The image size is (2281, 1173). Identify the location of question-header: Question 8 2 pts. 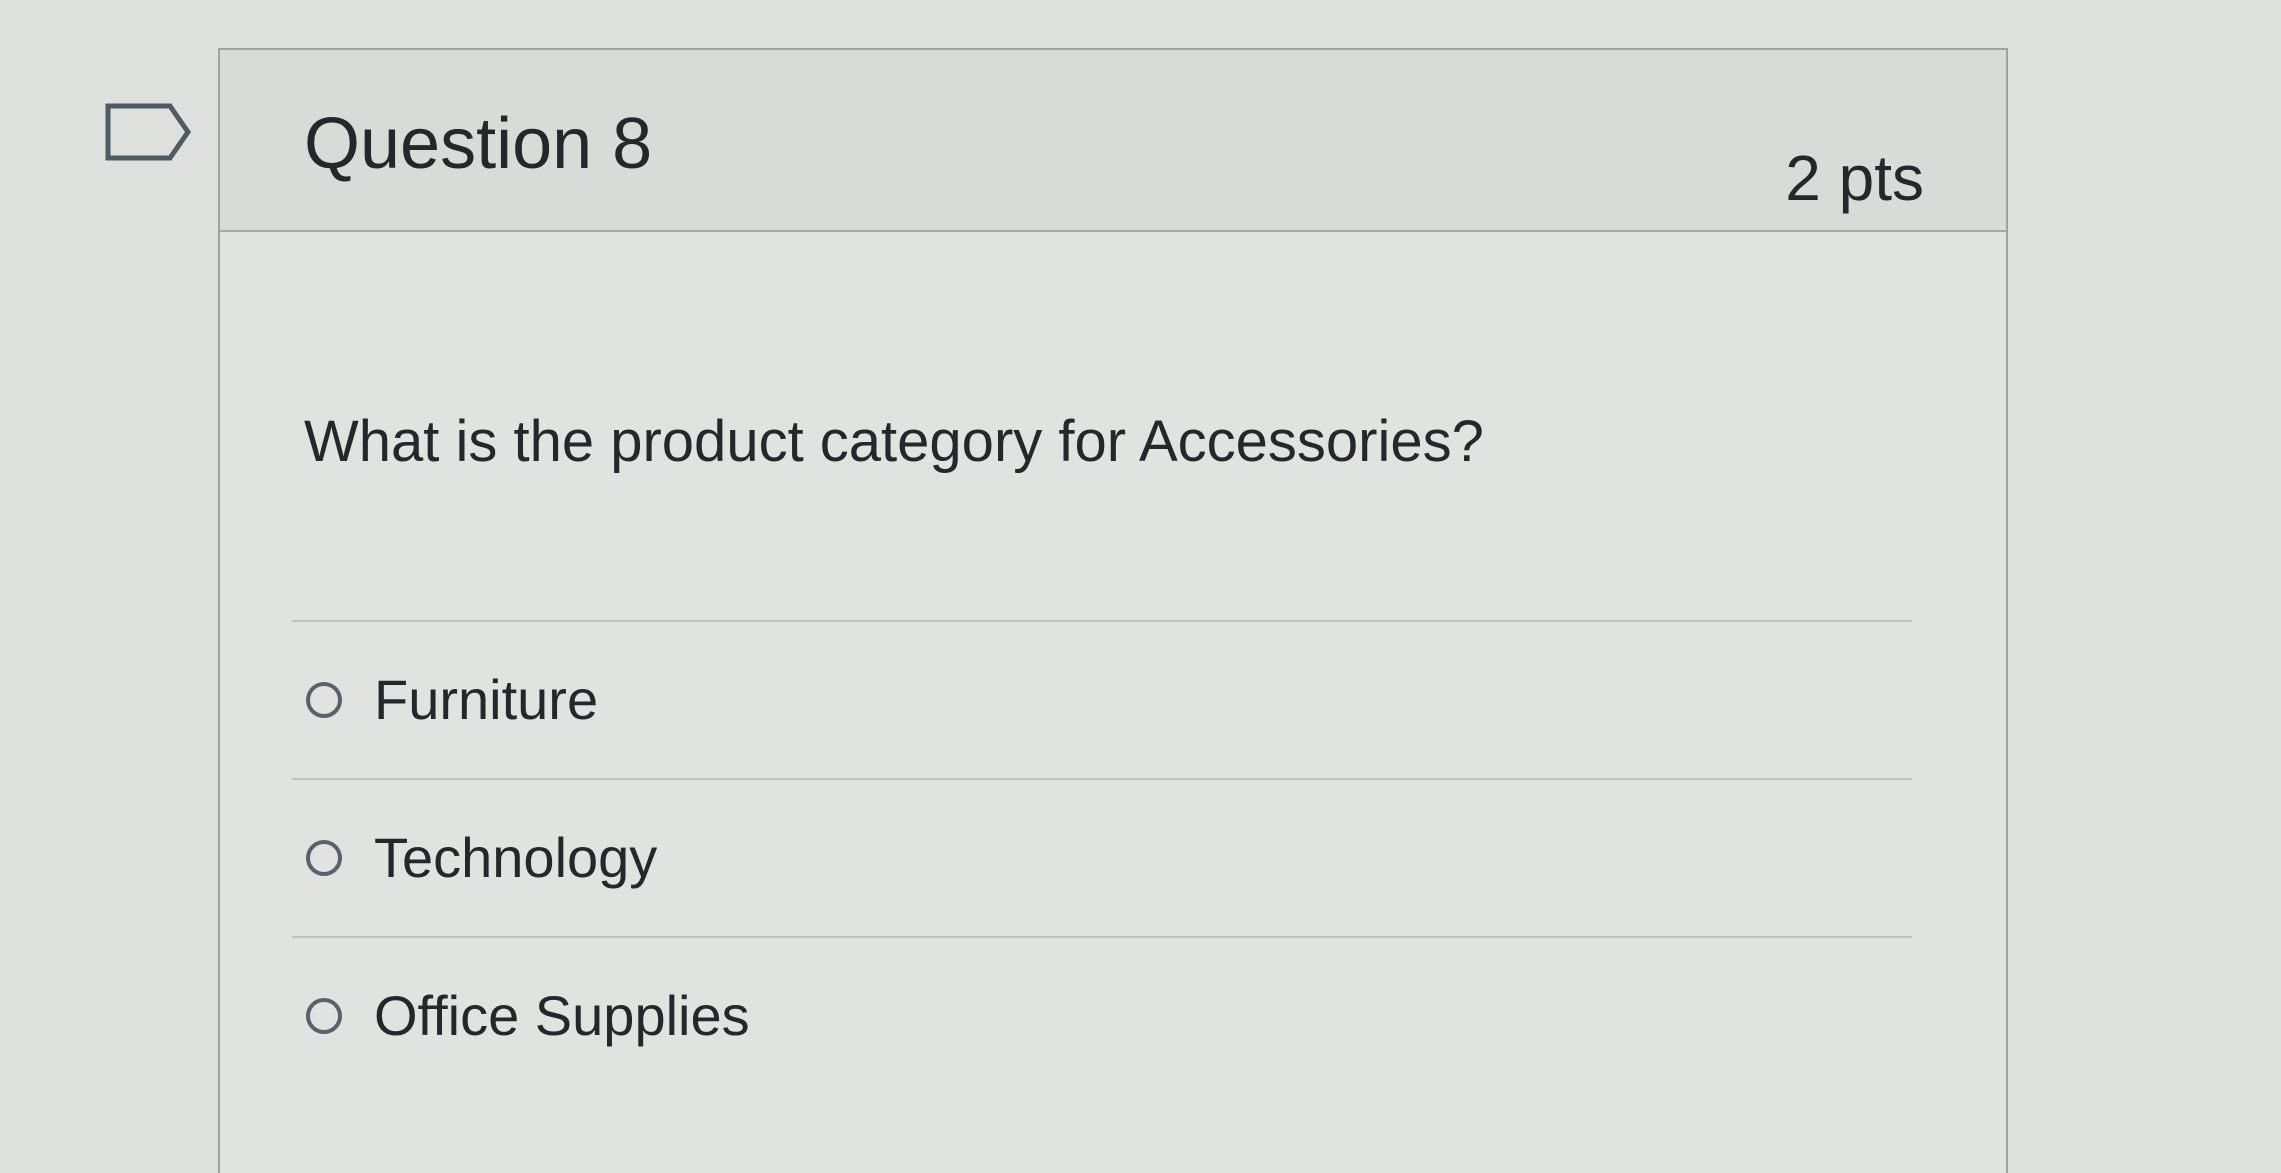
(1113, 141).